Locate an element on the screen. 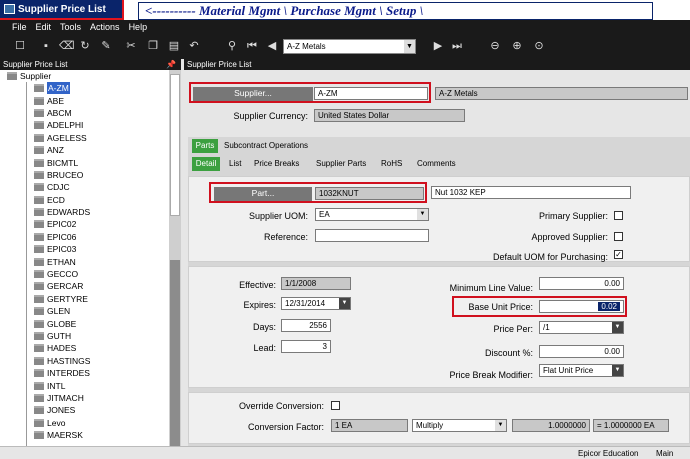 This screenshot has height=459, width=690. base-price-field: 0.02 is located at coordinates (581, 306).